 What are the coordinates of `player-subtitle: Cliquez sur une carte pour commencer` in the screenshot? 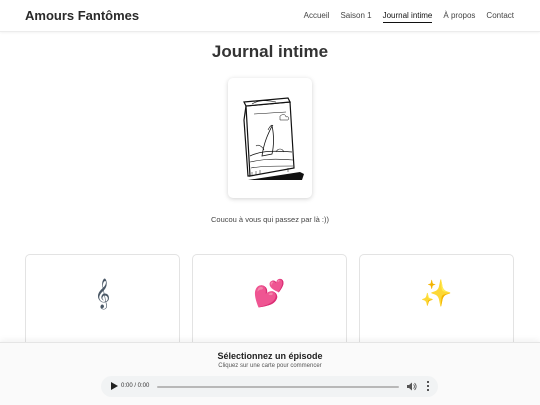 It's located at (270, 366).